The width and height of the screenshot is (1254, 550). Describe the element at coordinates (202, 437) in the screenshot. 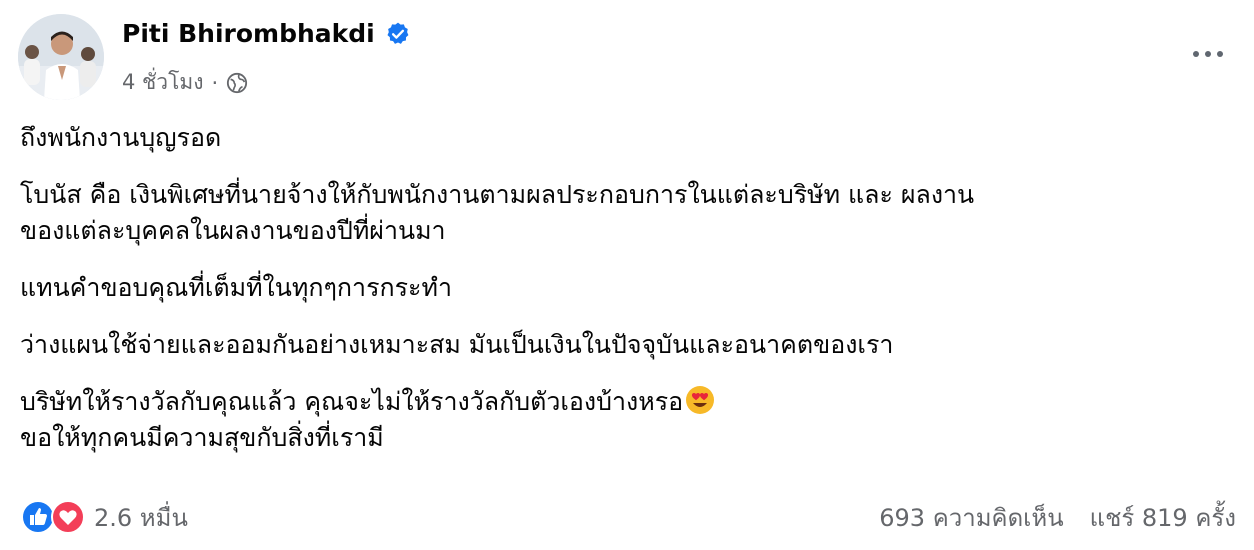

I see `post-text-line: ขอให้ทุกคนมีความสุขกับสิ่งที่เรามี` at that location.